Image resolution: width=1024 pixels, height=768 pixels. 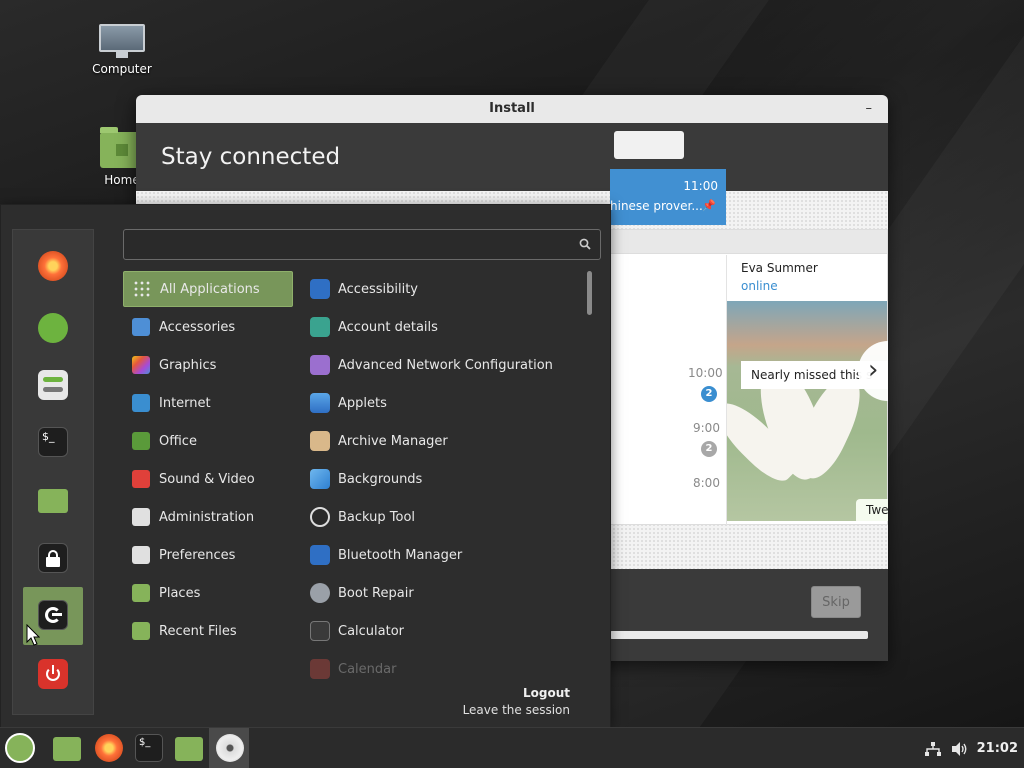 I want to click on chat-time: 10:00, so click(x=705, y=373).